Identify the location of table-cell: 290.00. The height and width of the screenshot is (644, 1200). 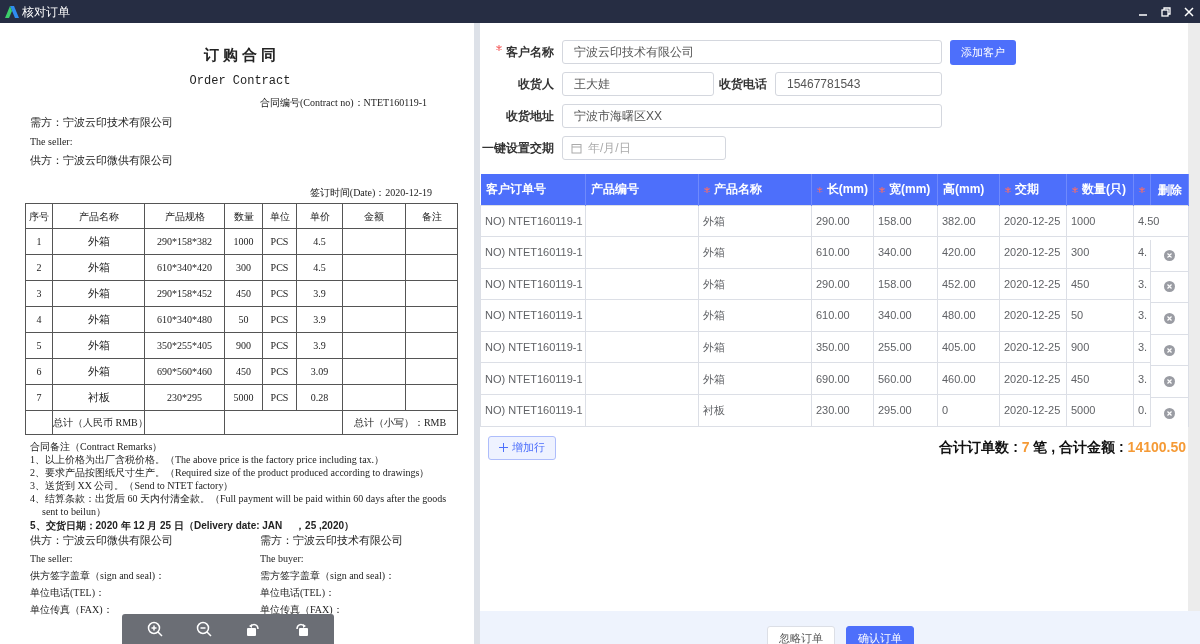
(833, 220).